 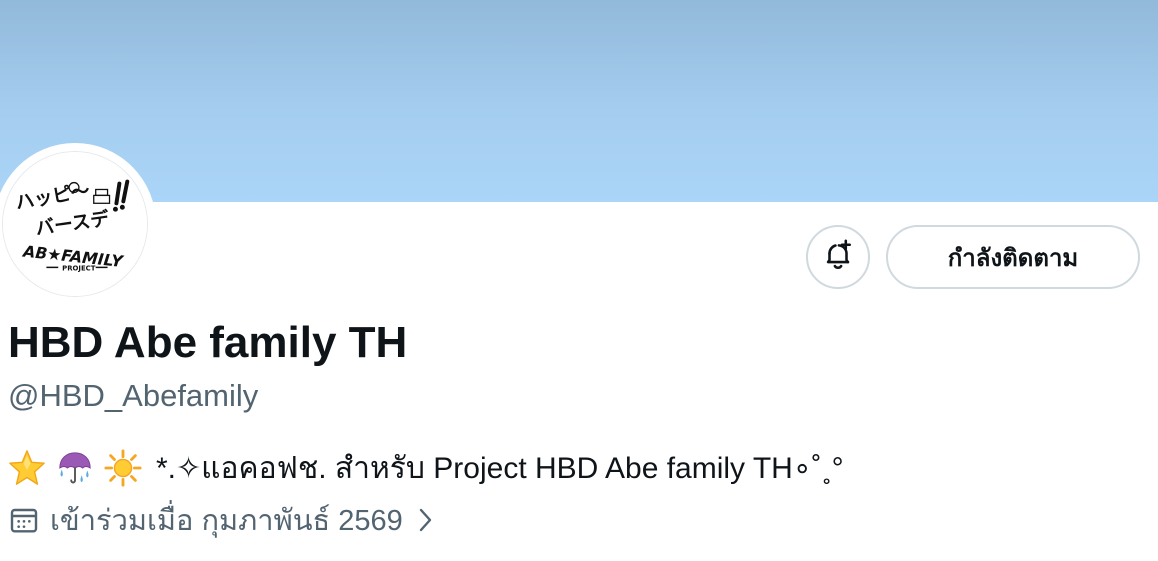 I want to click on following-button: กำลังติดตาม, so click(x=1013, y=257).